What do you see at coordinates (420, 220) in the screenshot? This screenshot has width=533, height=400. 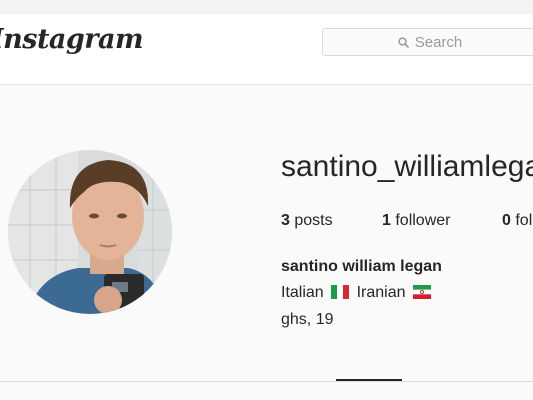 I see `followers-label: follower` at bounding box center [420, 220].